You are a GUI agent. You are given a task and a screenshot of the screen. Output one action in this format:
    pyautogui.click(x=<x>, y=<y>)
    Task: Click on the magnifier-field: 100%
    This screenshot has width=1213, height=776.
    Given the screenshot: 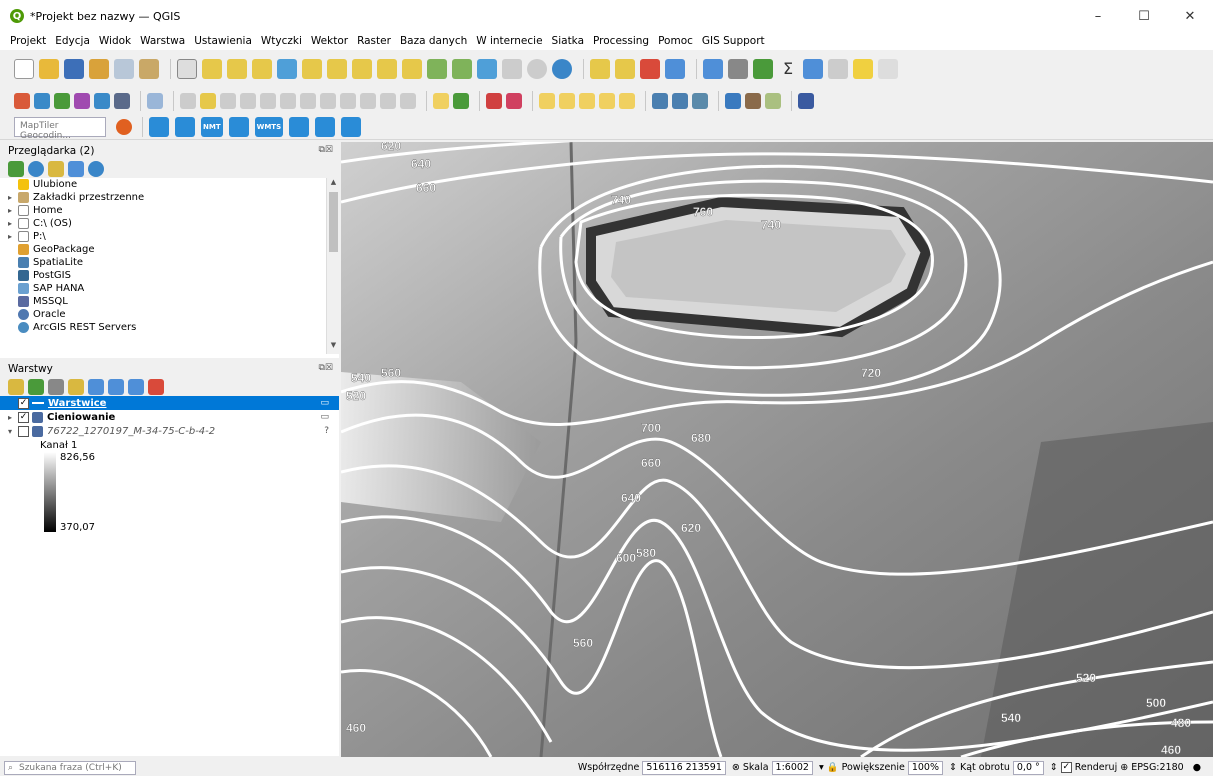 What is the action you would take?
    pyautogui.click(x=925, y=767)
    